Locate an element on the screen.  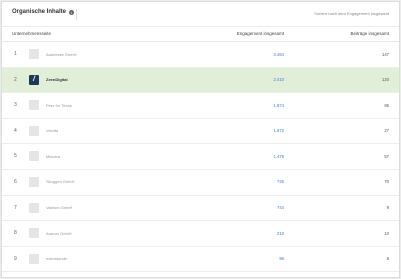
table-row: 1 Adanesse GmbH 3.464 147 is located at coordinates (200, 55).